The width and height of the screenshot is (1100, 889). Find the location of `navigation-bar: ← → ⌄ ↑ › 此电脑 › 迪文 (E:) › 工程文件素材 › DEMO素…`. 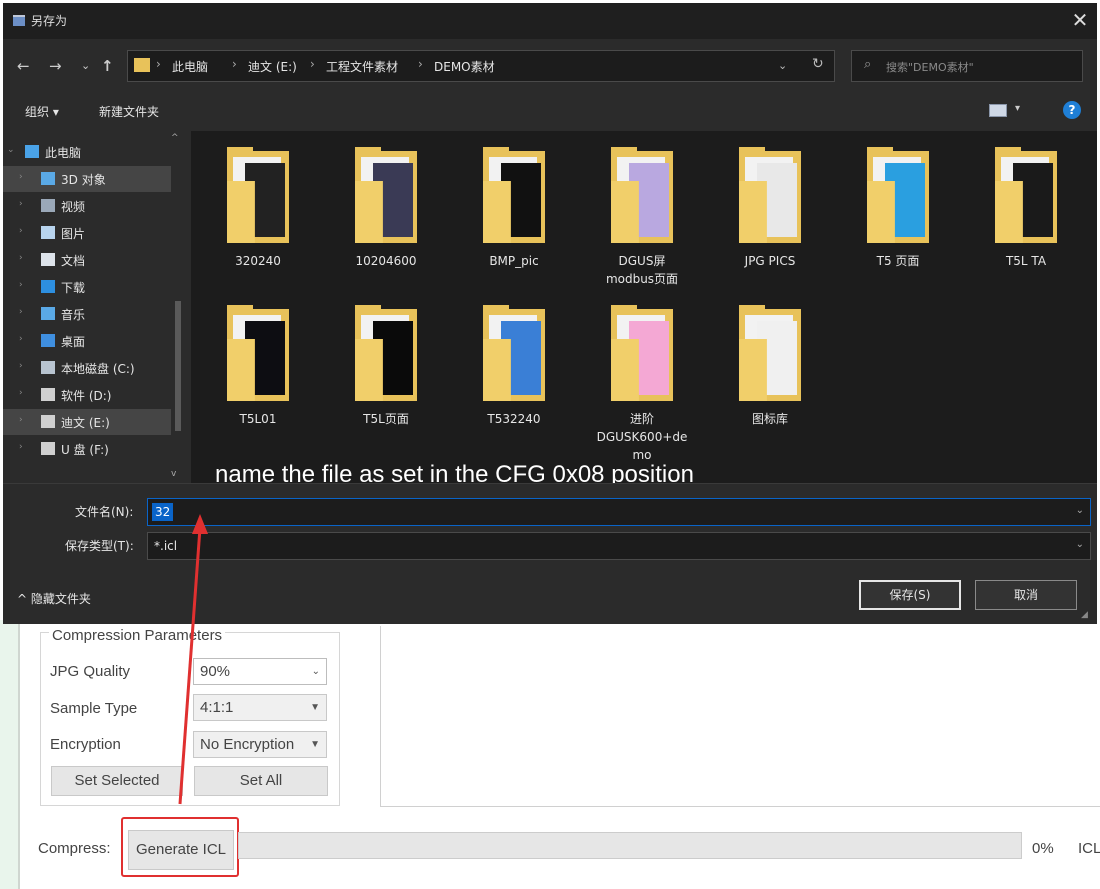

navigation-bar: ← → ⌄ ↑ › 此电脑 › 迪文 (E:) › 工程文件素材 › DEMO素… is located at coordinates (550, 66).